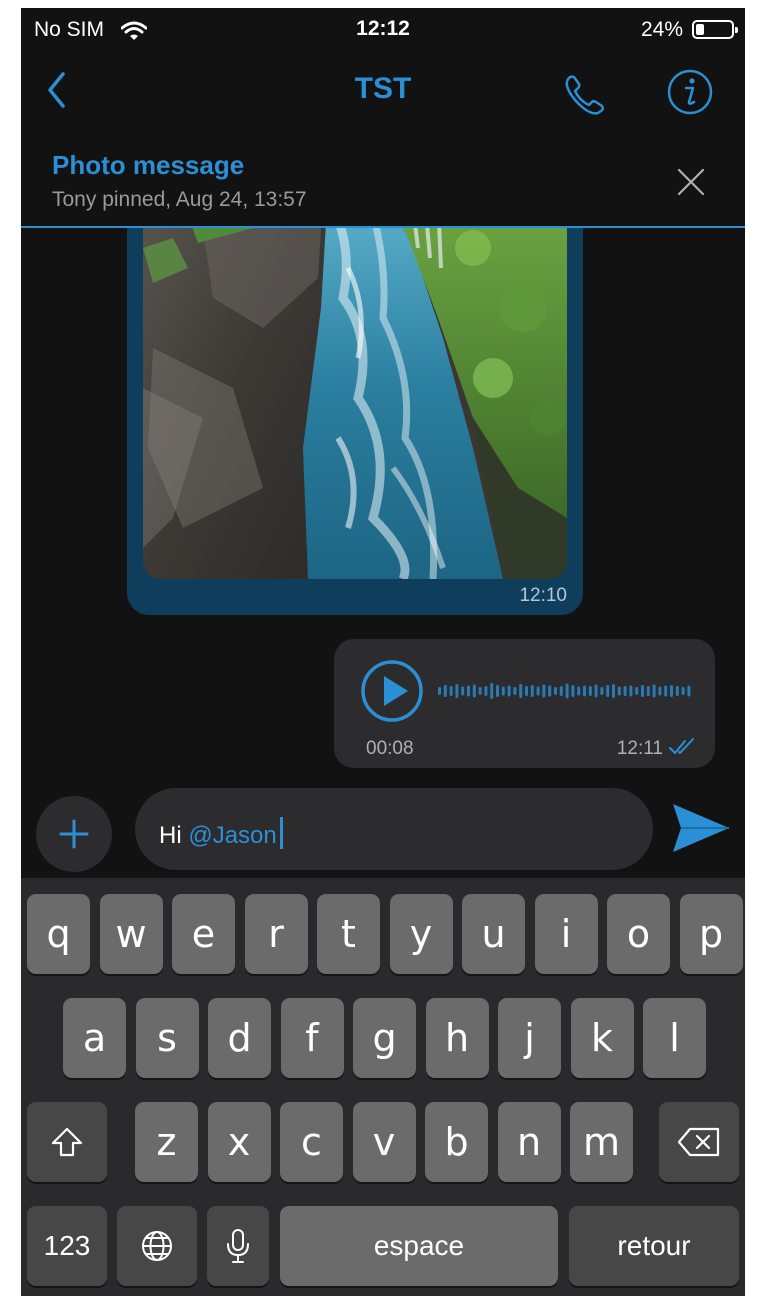 This screenshot has width=766, height=1296. What do you see at coordinates (601, 1142) in the screenshot?
I see `key-m: m` at bounding box center [601, 1142].